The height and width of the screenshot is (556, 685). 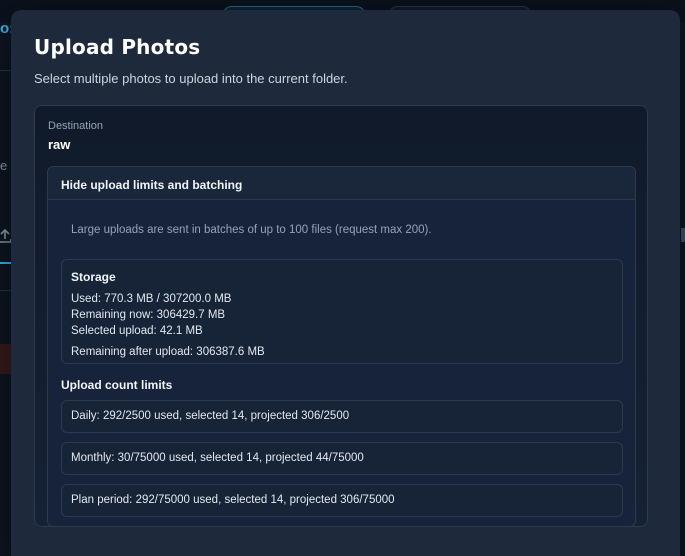 What do you see at coordinates (151, 299) in the screenshot?
I see `storage-used: Used: 770.3 MB / 307200.0 MB` at bounding box center [151, 299].